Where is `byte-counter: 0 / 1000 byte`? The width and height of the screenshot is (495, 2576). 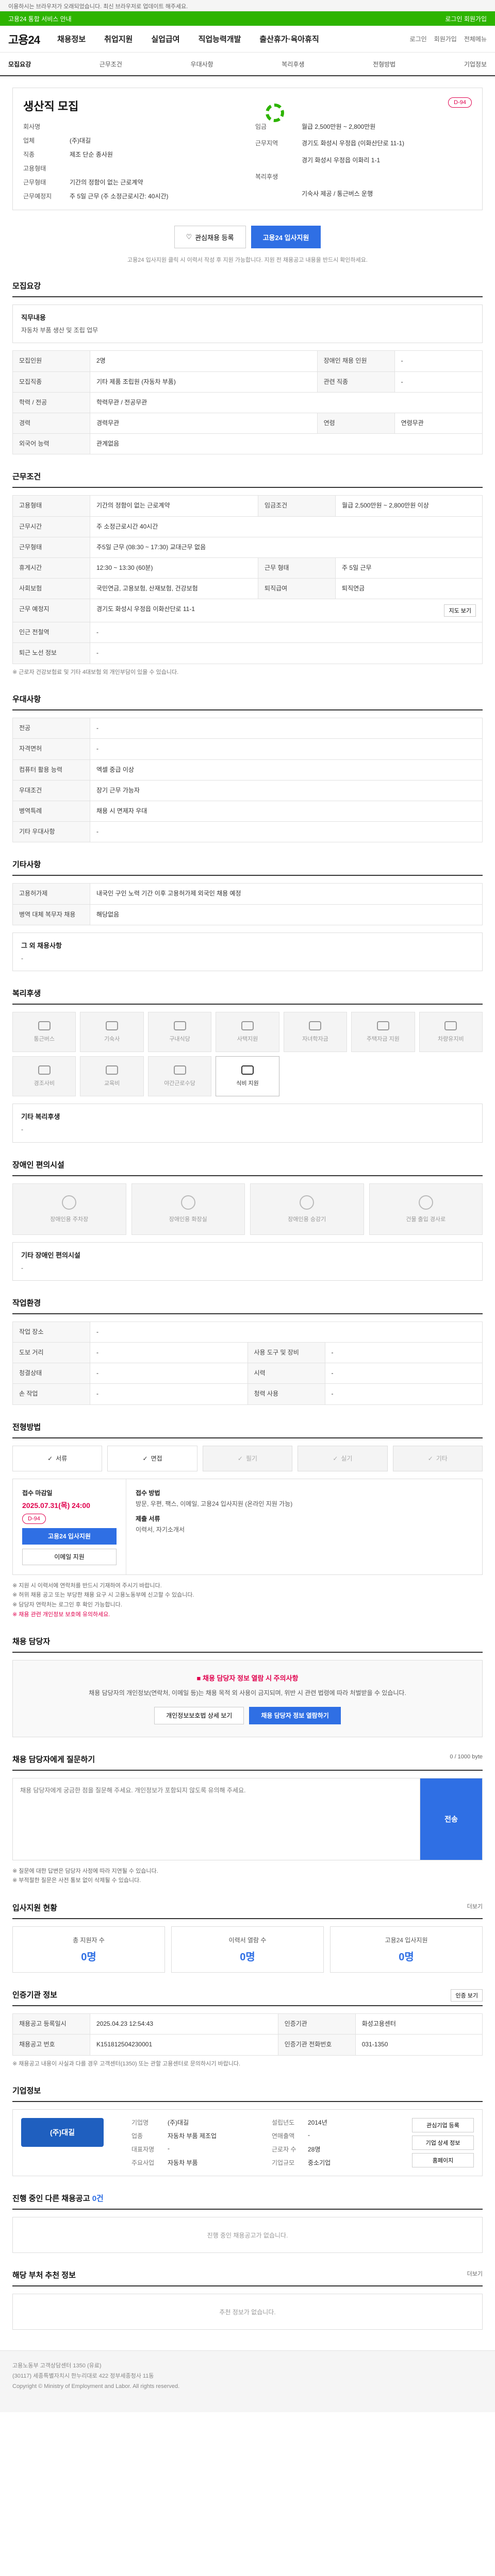 byte-counter: 0 / 1000 byte is located at coordinates (466, 1756).